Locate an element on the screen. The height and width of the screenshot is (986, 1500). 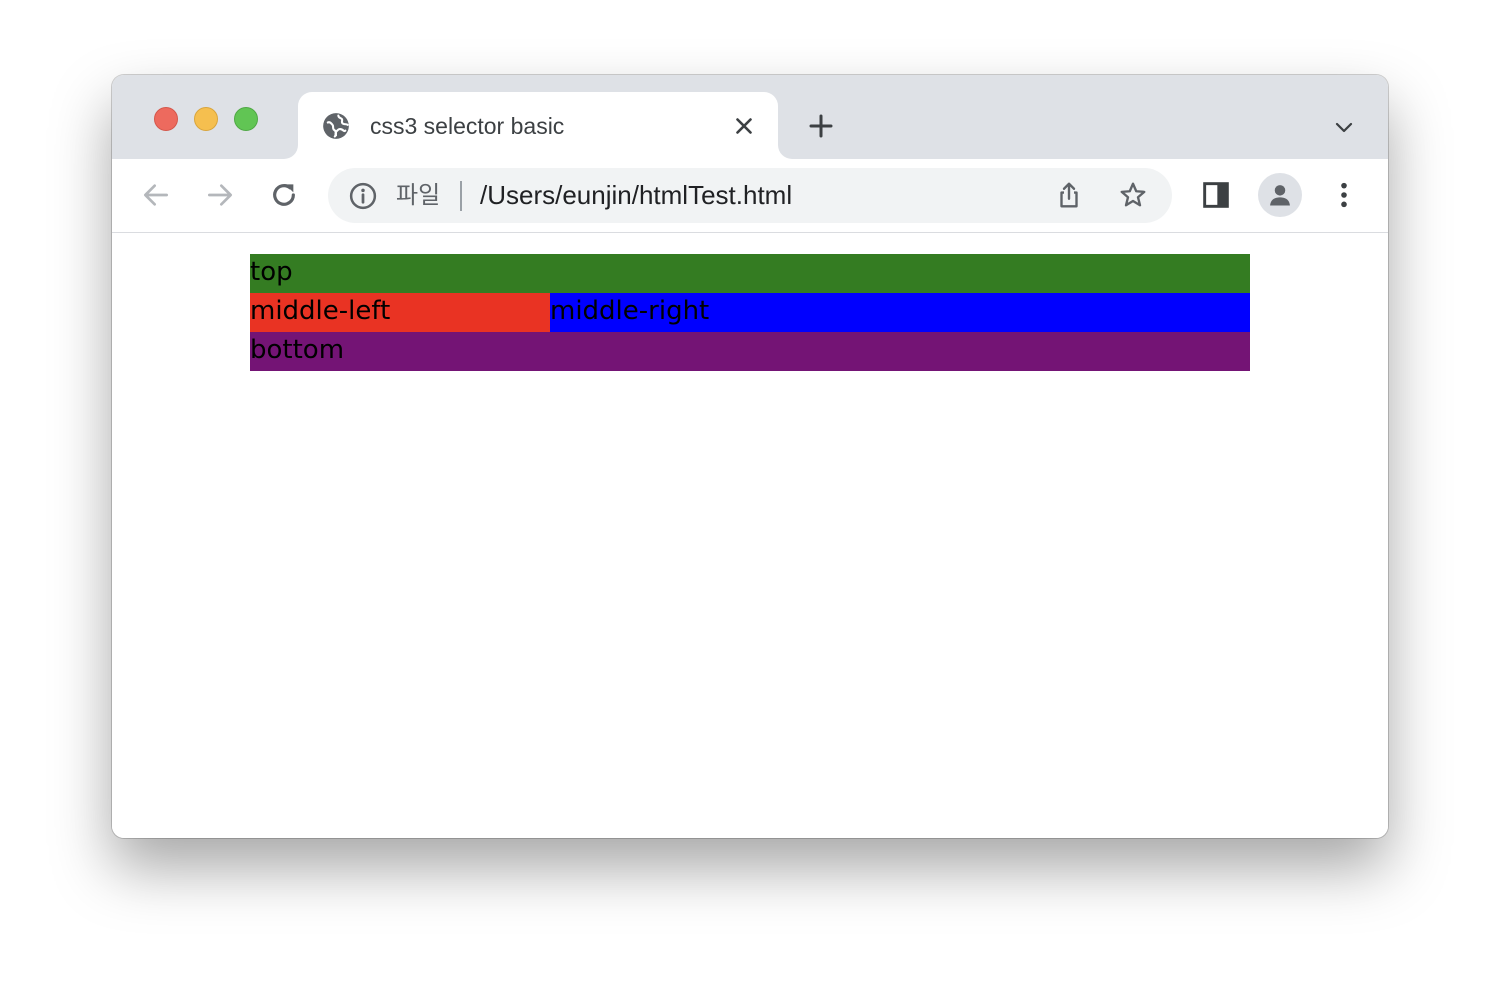
tab-active: css3 selector basic is located at coordinates (538, 125).